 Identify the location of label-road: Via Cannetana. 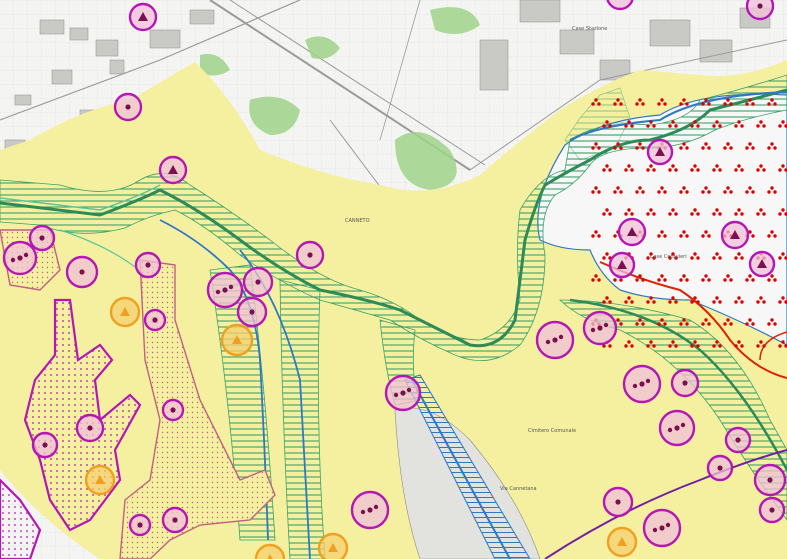
(518, 489).